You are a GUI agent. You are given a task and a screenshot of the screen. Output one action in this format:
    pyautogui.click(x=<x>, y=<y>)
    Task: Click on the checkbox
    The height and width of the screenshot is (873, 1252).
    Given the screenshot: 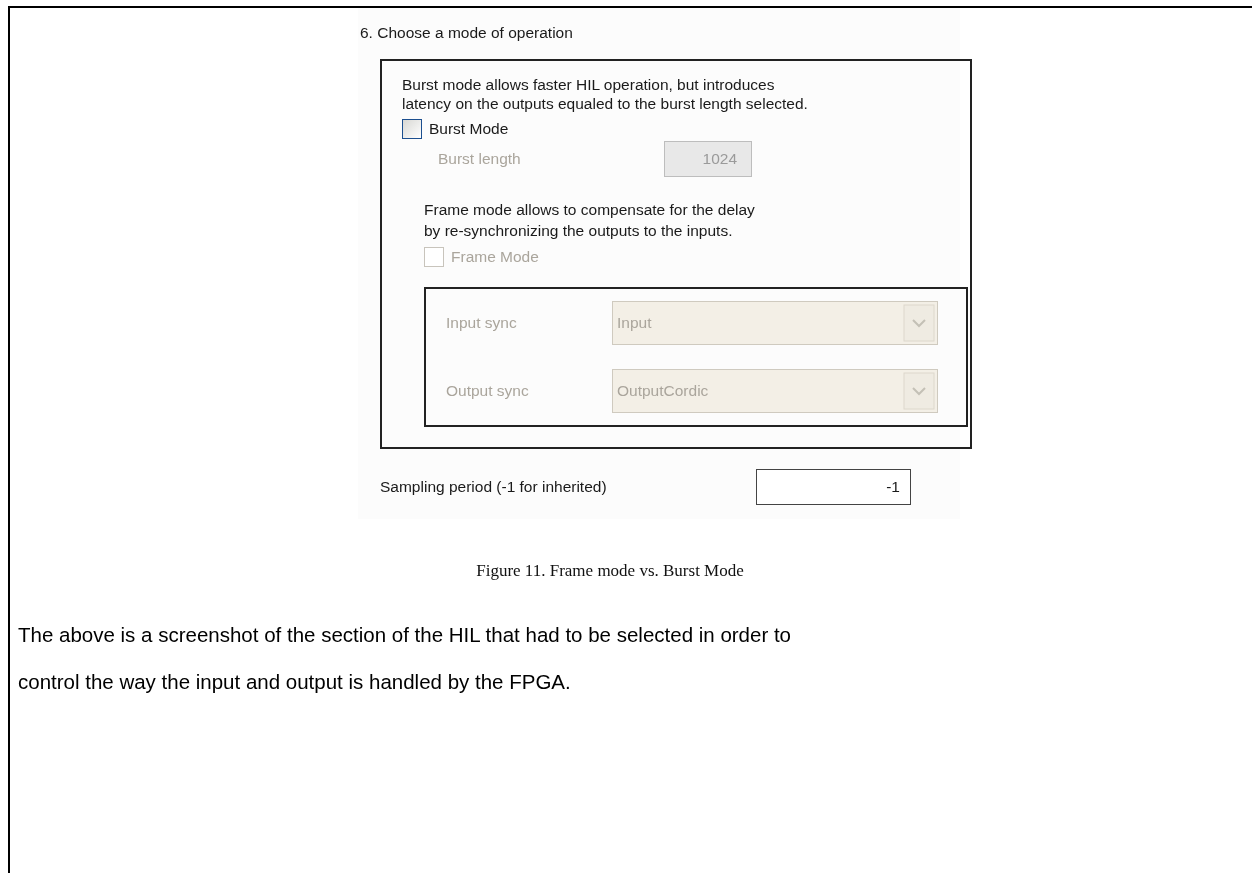 What is the action you would take?
    pyautogui.click(x=412, y=129)
    